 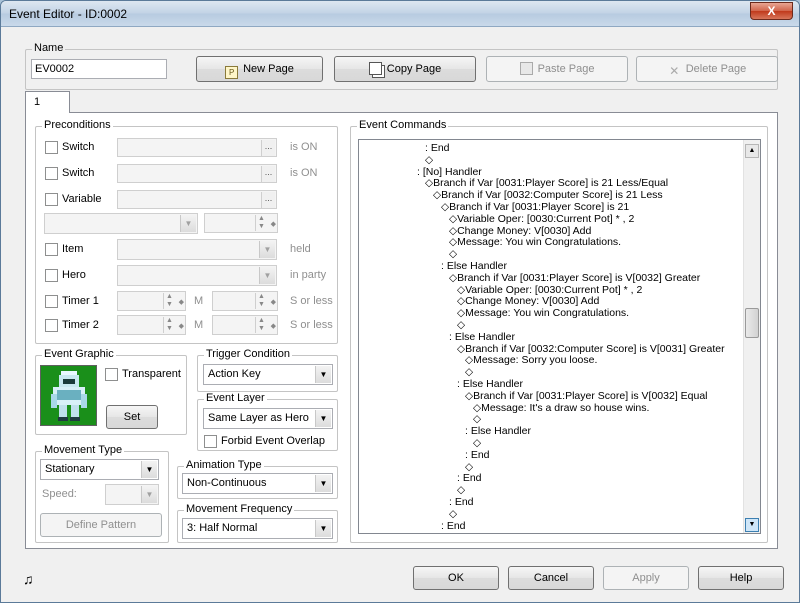 I want to click on spinner-arrow-icon: ◆, so click(x=181, y=326).